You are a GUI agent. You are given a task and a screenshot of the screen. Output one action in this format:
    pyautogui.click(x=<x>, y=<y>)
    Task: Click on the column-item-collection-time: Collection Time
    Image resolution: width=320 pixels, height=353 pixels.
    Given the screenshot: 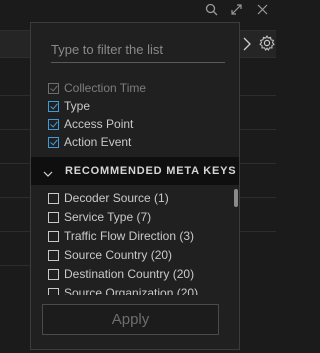 What is the action you would take?
    pyautogui.click(x=97, y=88)
    